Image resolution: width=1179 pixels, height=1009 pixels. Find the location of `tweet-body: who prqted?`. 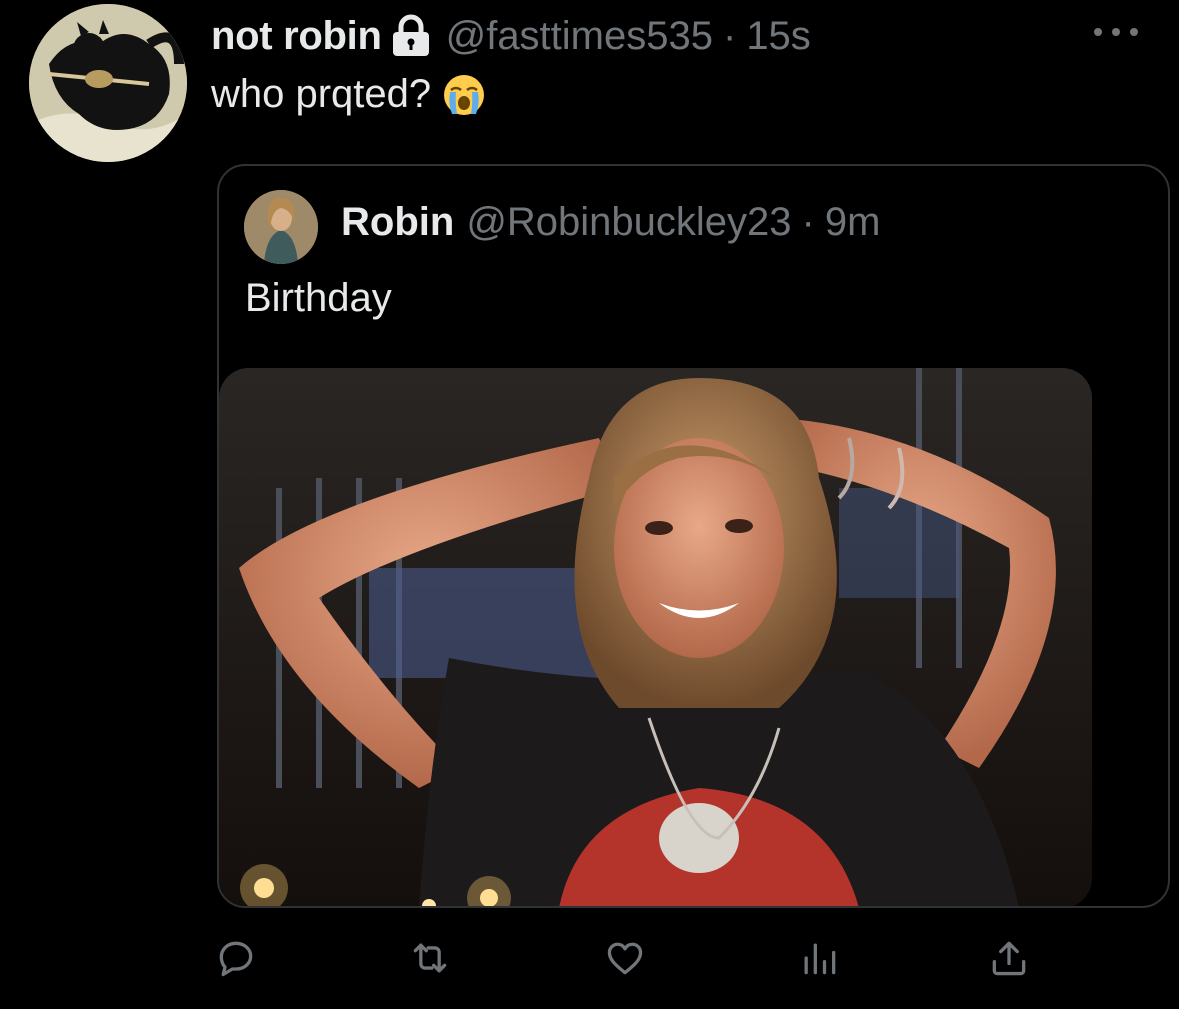

tweet-body: who prqted? is located at coordinates (321, 94).